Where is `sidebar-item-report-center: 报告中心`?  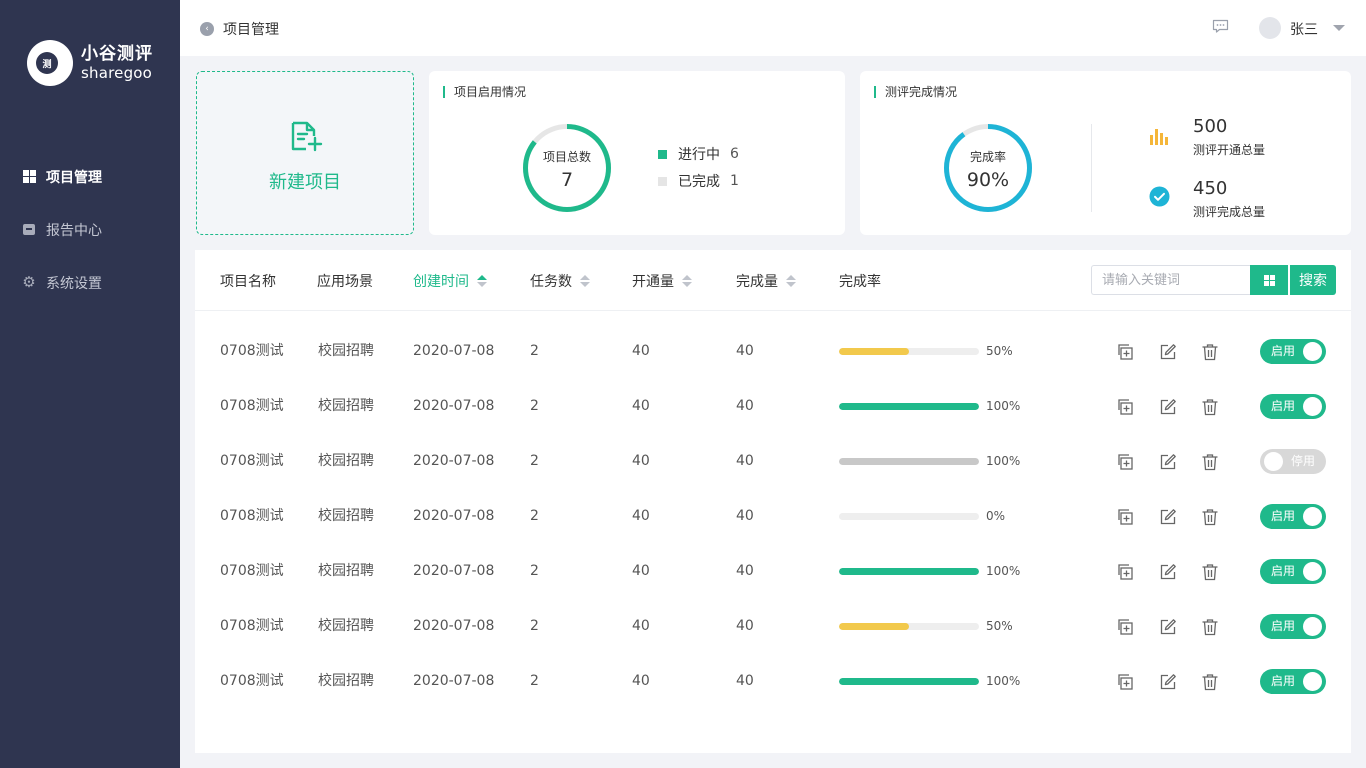
sidebar-item-report-center: 报告中心 is located at coordinates (90, 229).